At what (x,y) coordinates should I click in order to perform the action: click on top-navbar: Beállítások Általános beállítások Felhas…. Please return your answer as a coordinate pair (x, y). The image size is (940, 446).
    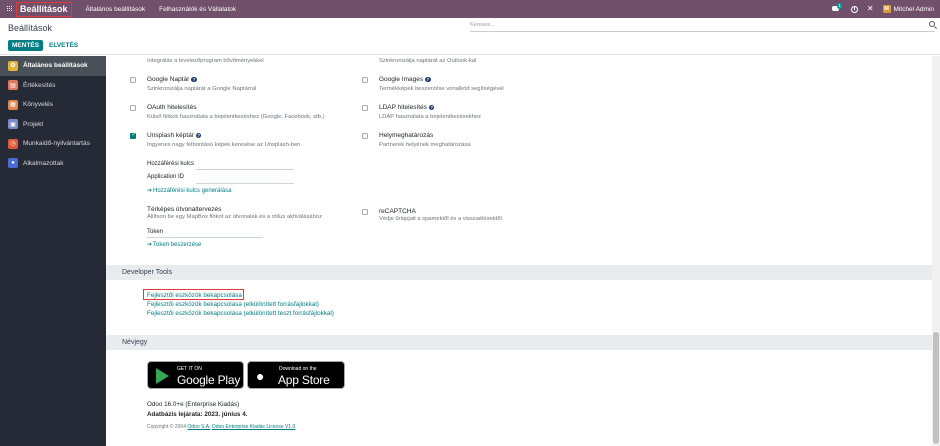
    Looking at the image, I should click on (470, 9).